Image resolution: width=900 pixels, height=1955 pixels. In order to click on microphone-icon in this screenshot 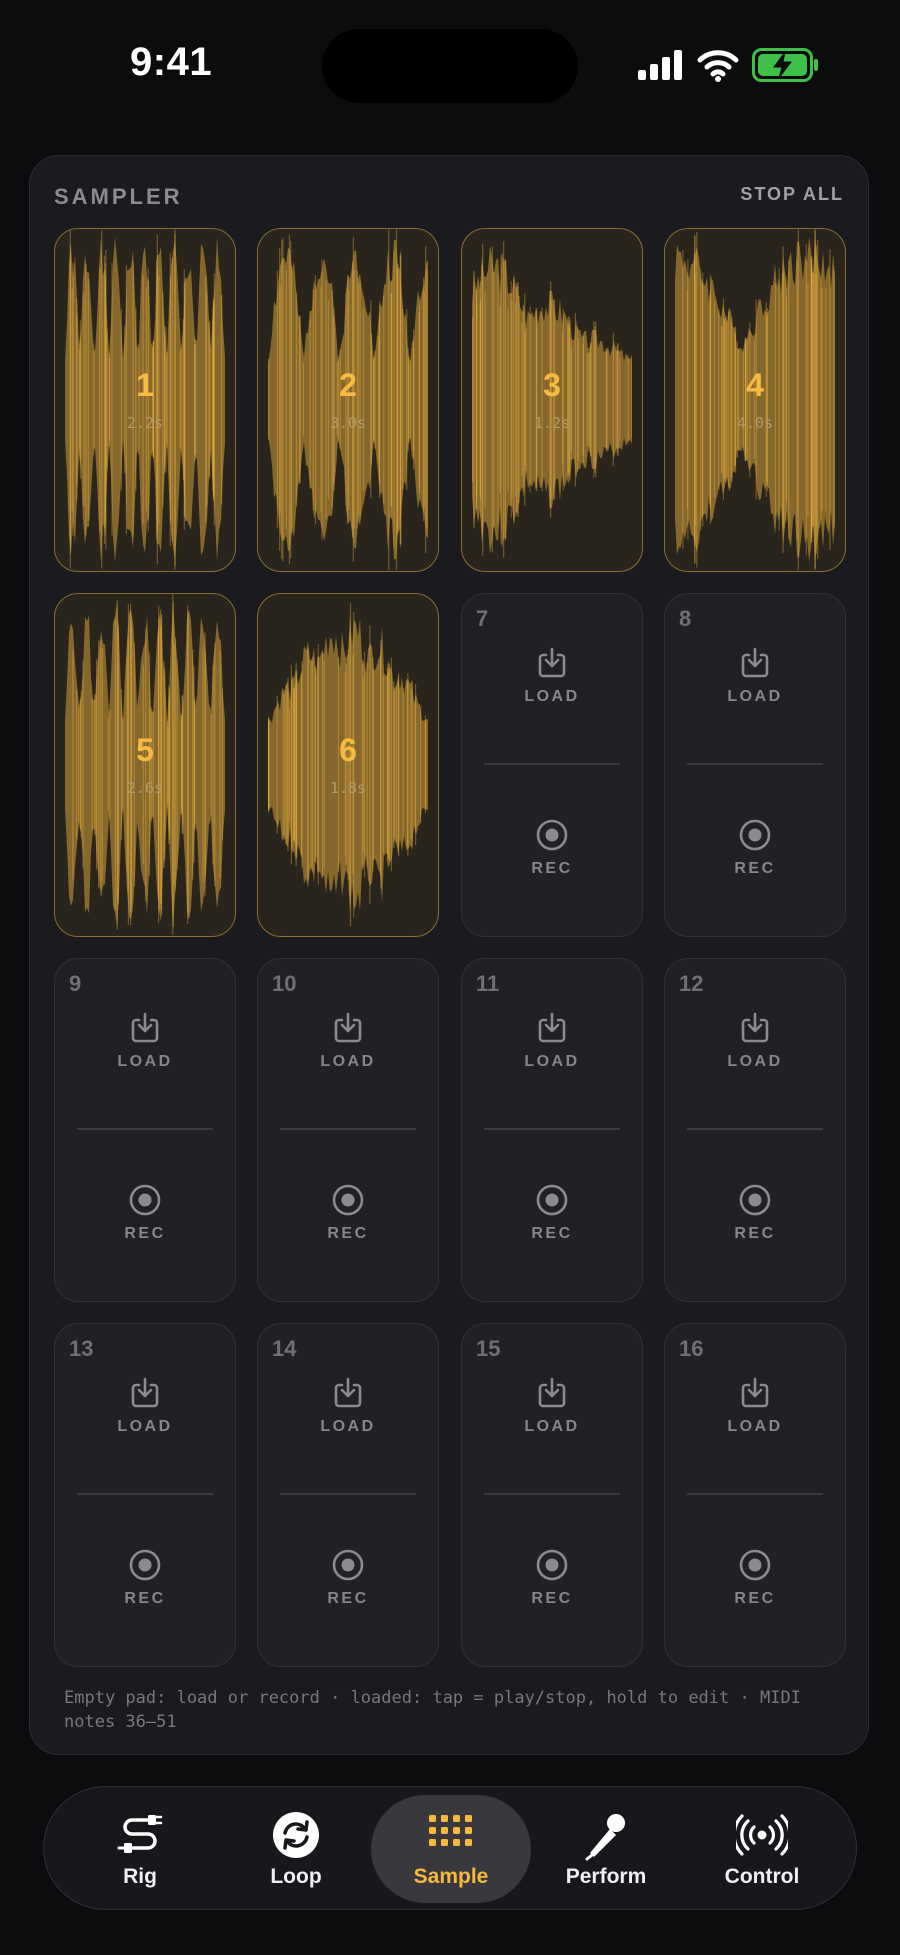, I will do `click(605, 1837)`.